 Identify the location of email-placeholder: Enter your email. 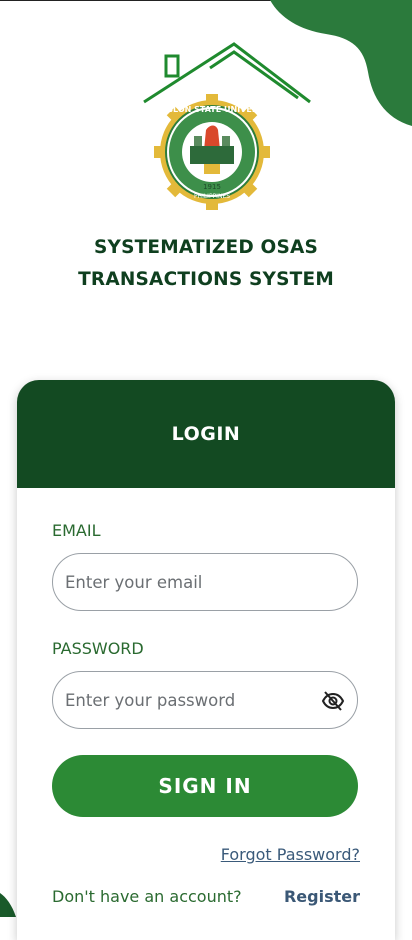
(134, 582).